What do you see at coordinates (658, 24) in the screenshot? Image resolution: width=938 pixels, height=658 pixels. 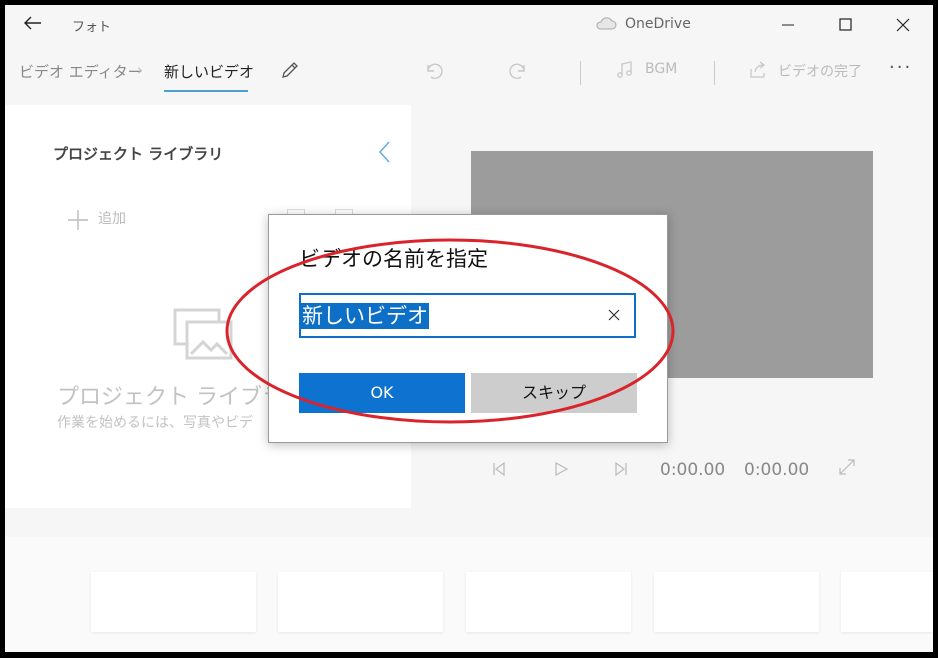 I see `onedrive-label: OneDrive` at bounding box center [658, 24].